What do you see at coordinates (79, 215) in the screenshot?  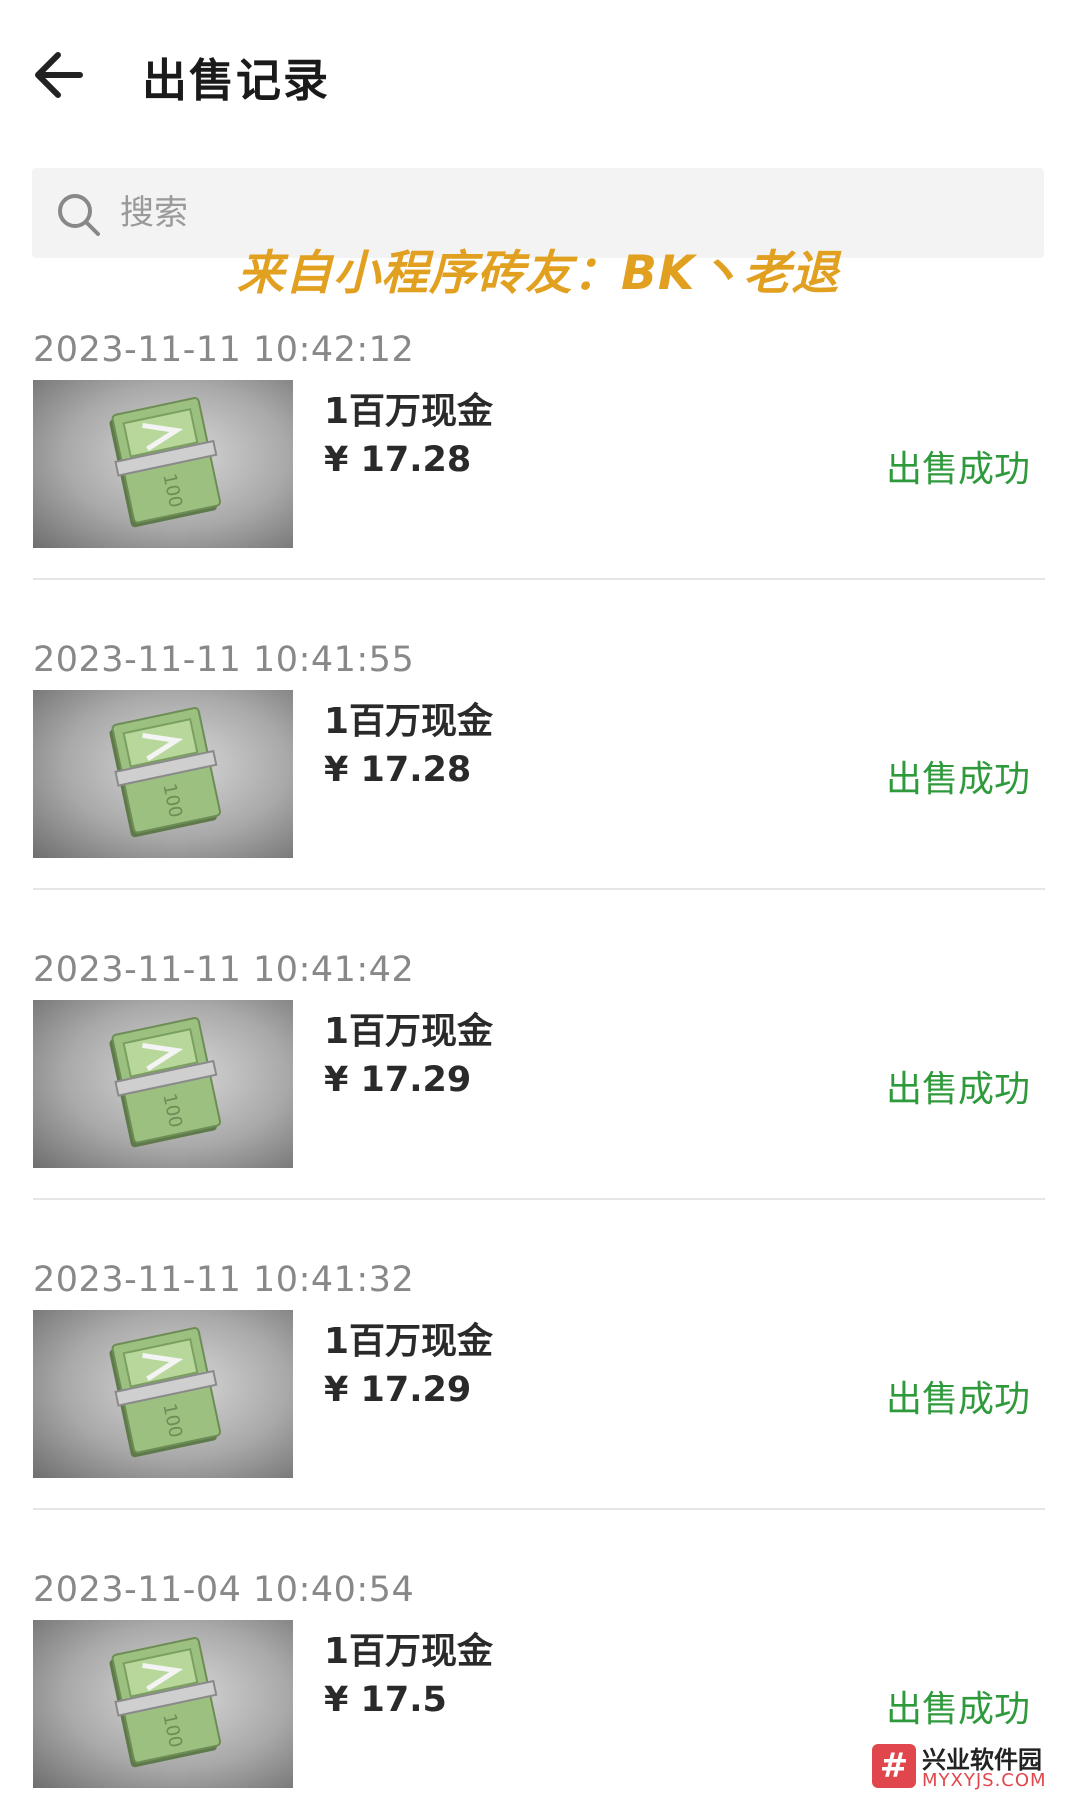 I see `search-icon` at bounding box center [79, 215].